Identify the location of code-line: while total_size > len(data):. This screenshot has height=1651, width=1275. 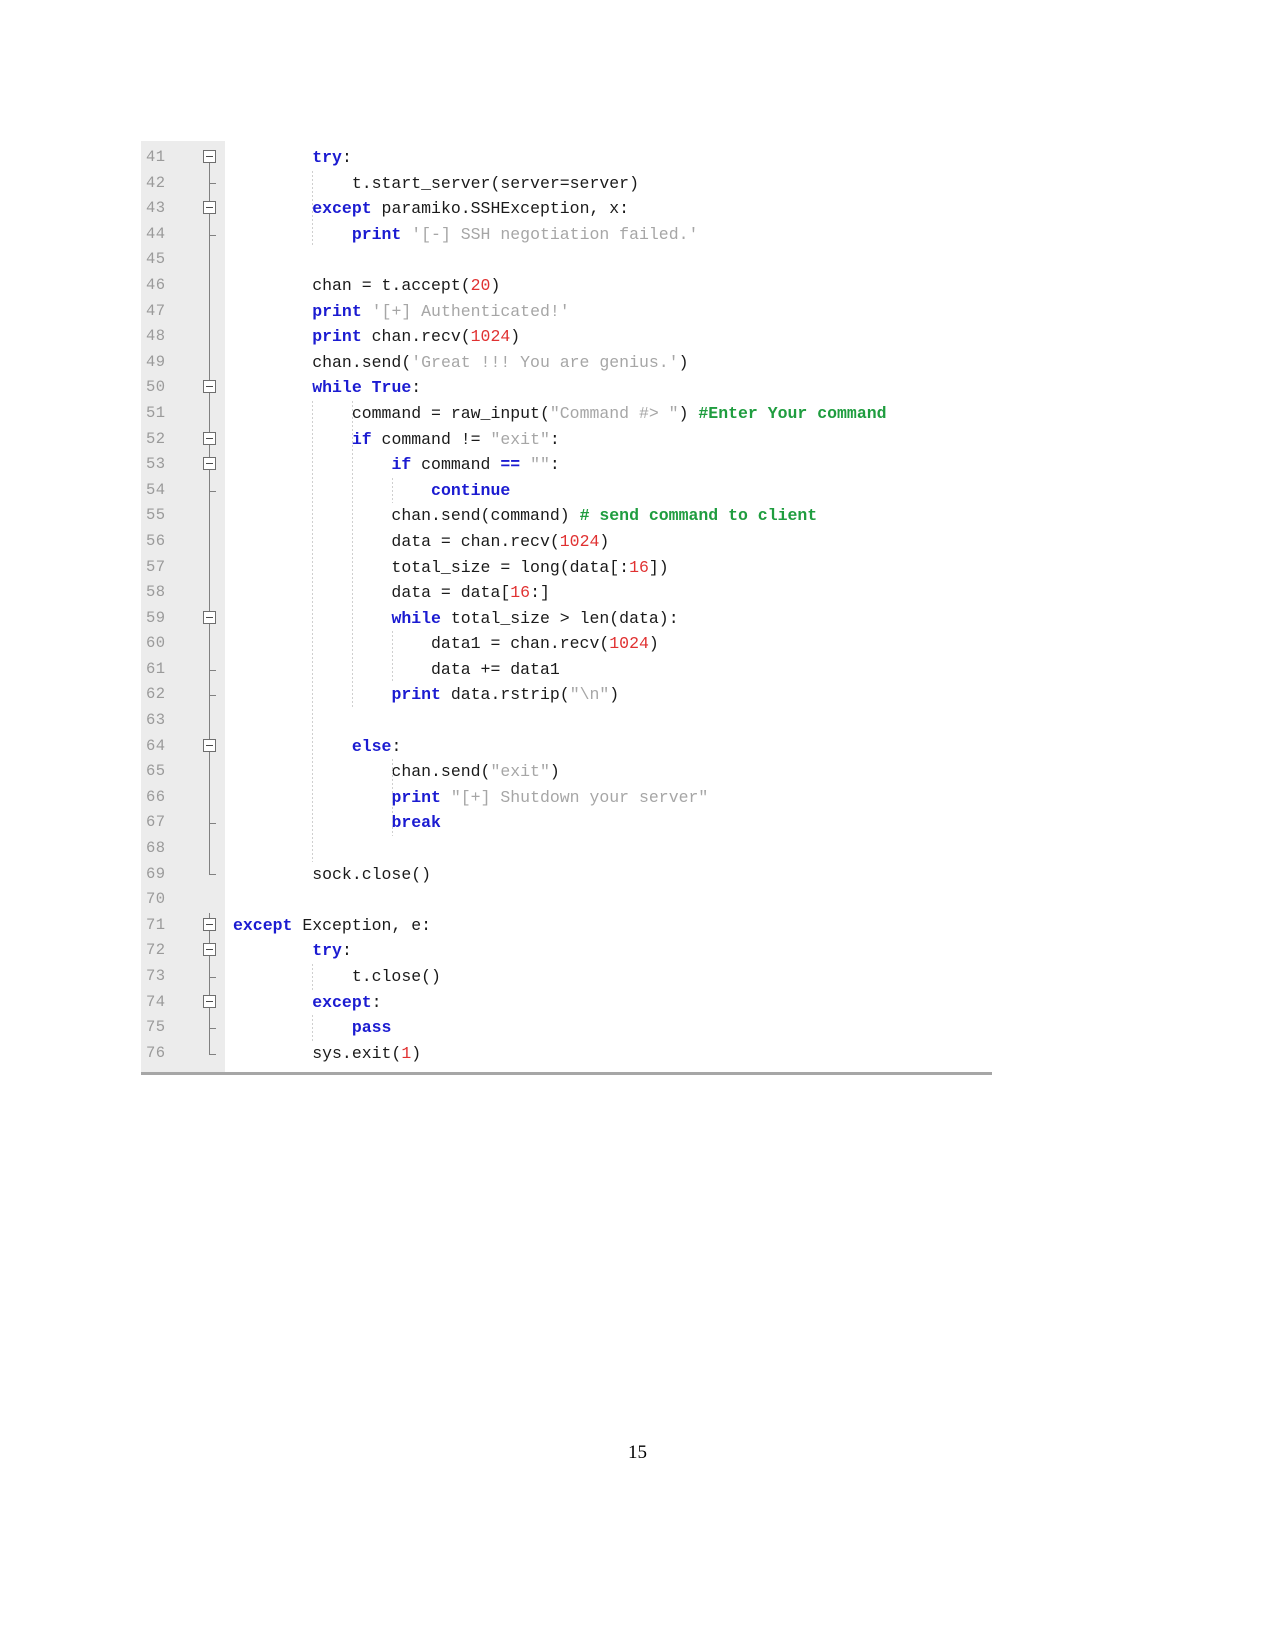
(612, 619).